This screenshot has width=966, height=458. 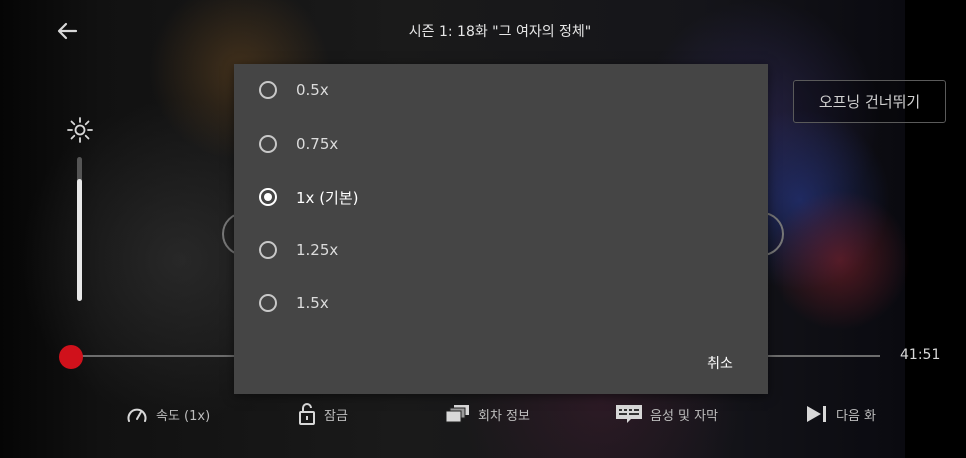 I want to click on radio-button-1.25x, so click(x=268, y=250).